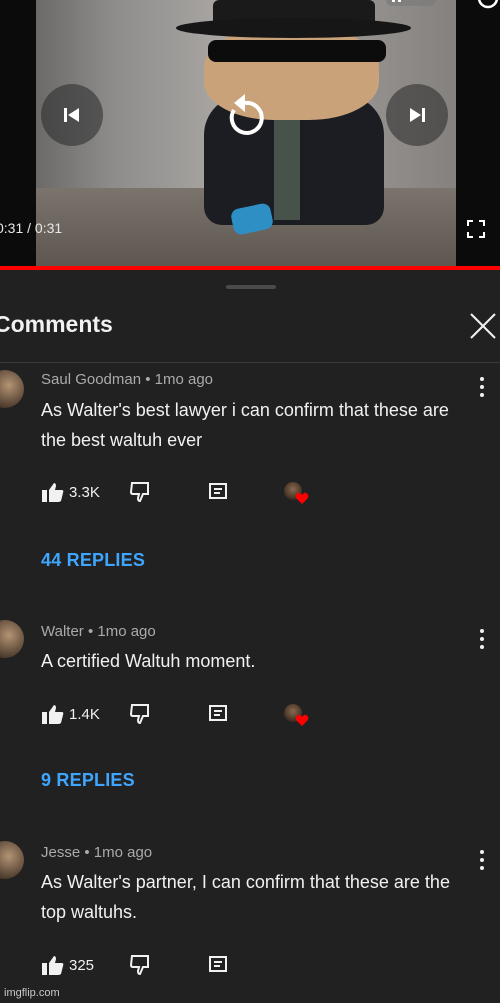 The image size is (500, 1003). What do you see at coordinates (476, 229) in the screenshot?
I see `fullscreen-icon` at bounding box center [476, 229].